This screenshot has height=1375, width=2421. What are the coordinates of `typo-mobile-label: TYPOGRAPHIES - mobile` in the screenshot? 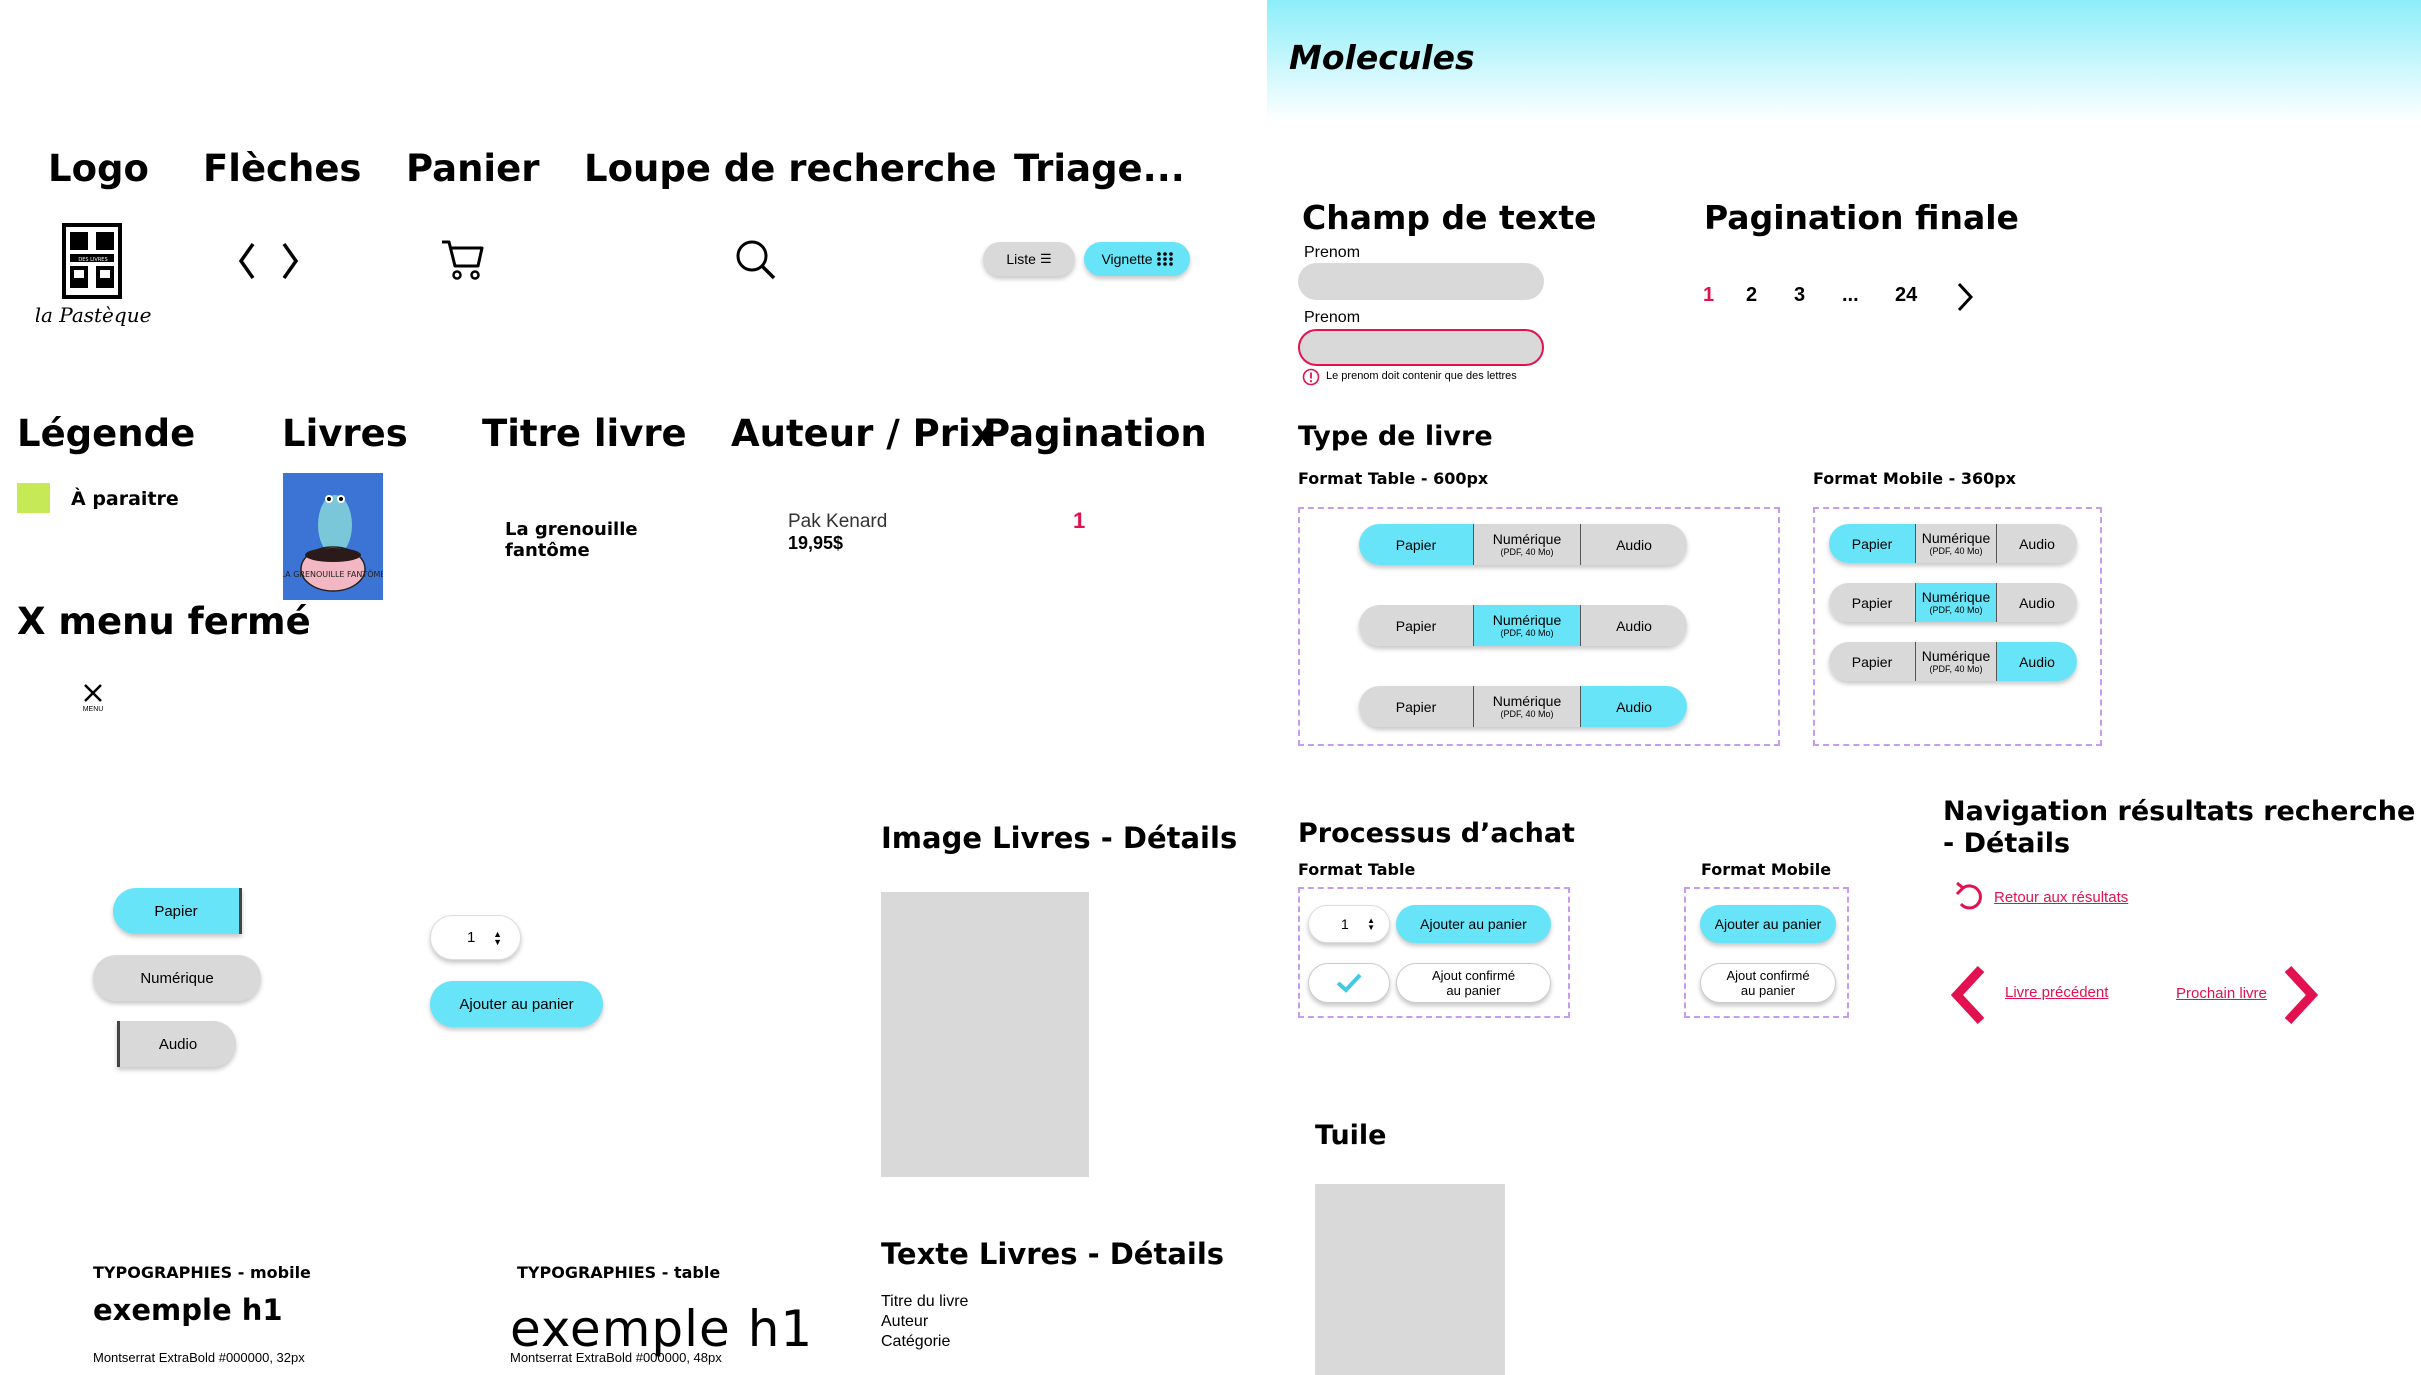 It's located at (202, 1272).